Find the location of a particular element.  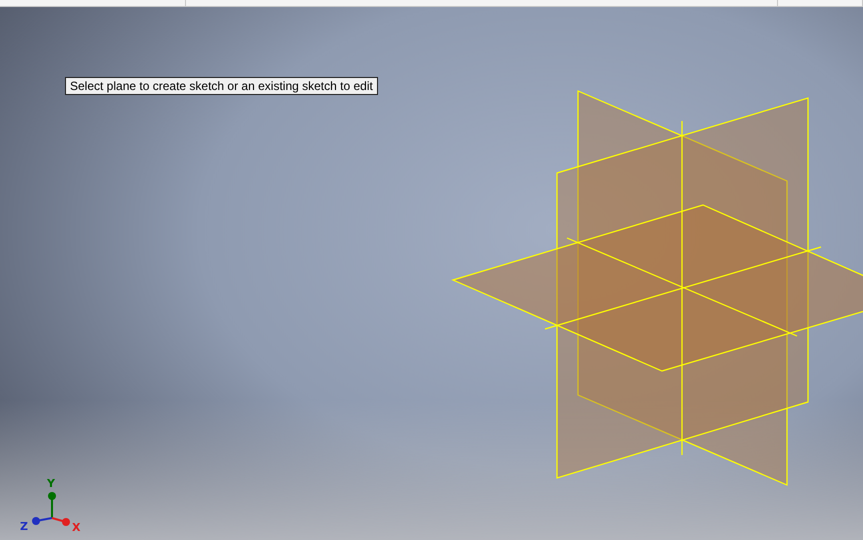

axis-label: Z is located at coordinates (24, 526).